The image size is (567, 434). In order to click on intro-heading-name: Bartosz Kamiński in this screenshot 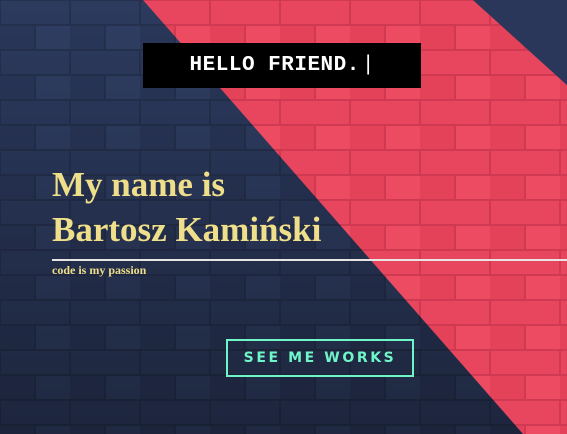, I will do `click(187, 229)`.